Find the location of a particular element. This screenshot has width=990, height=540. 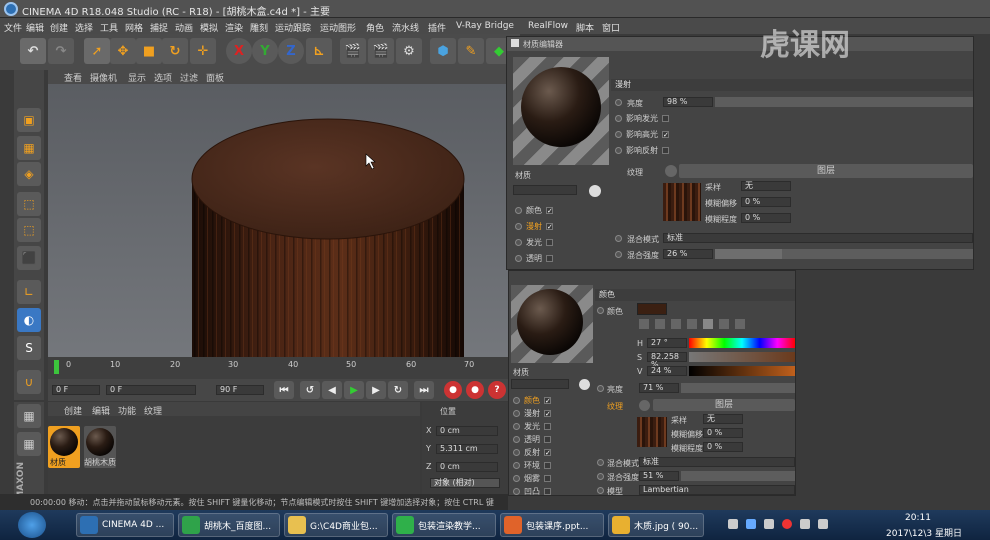

sampling-select-2: 无 is located at coordinates (723, 419).